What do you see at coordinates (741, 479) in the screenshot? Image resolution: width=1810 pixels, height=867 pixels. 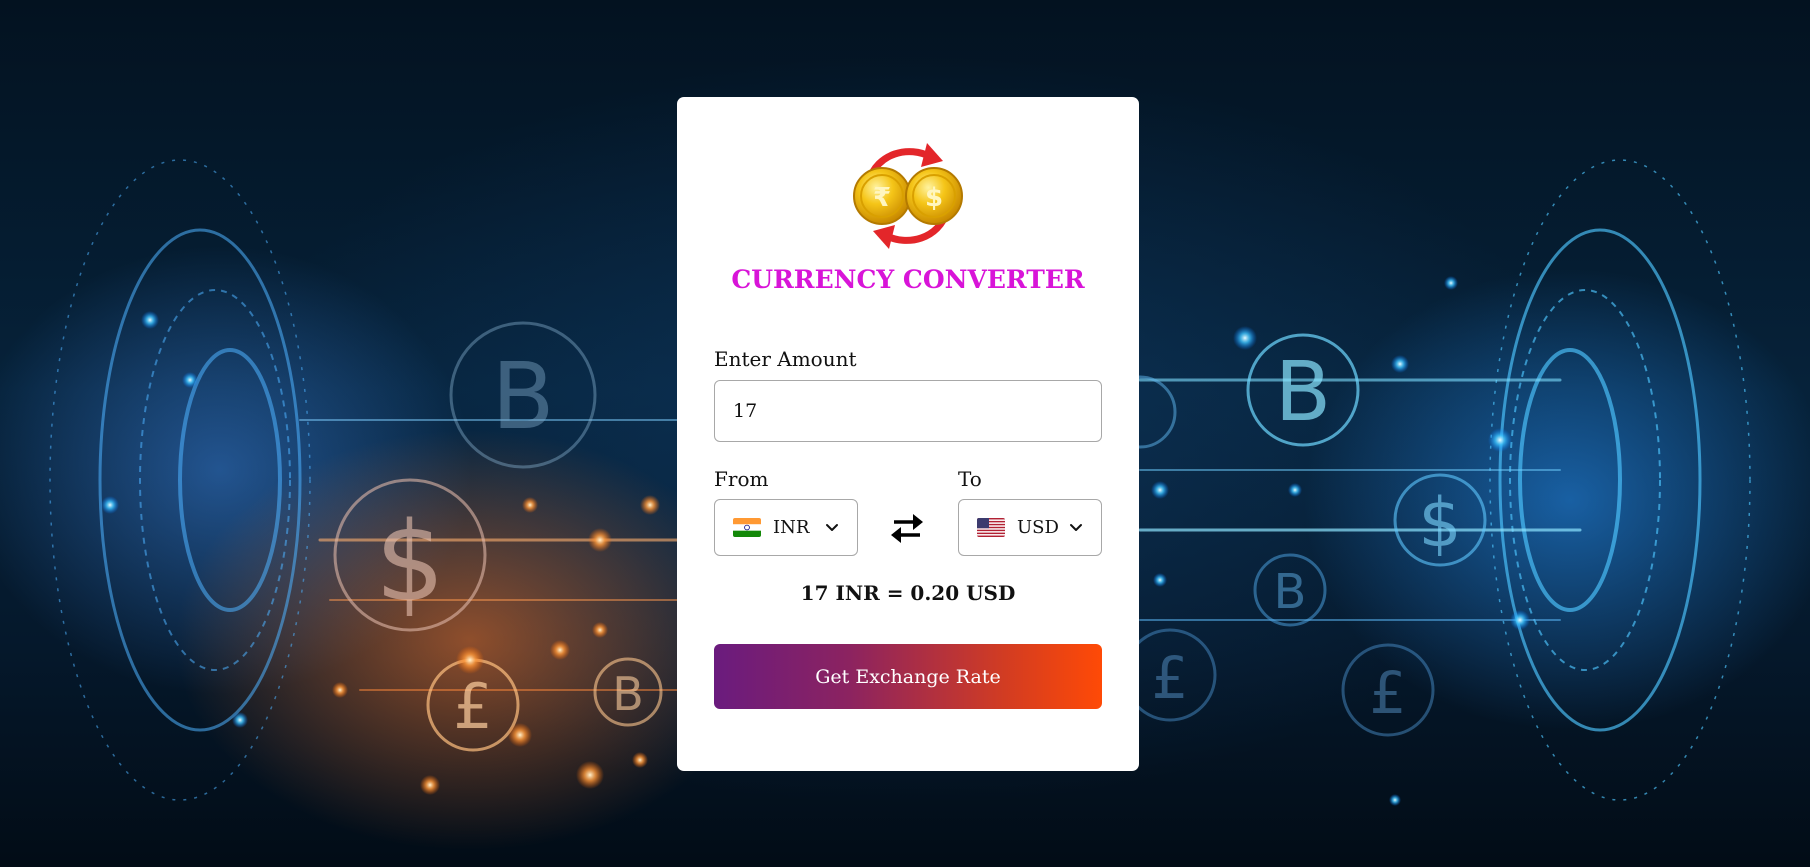 I see `from-label: From` at bounding box center [741, 479].